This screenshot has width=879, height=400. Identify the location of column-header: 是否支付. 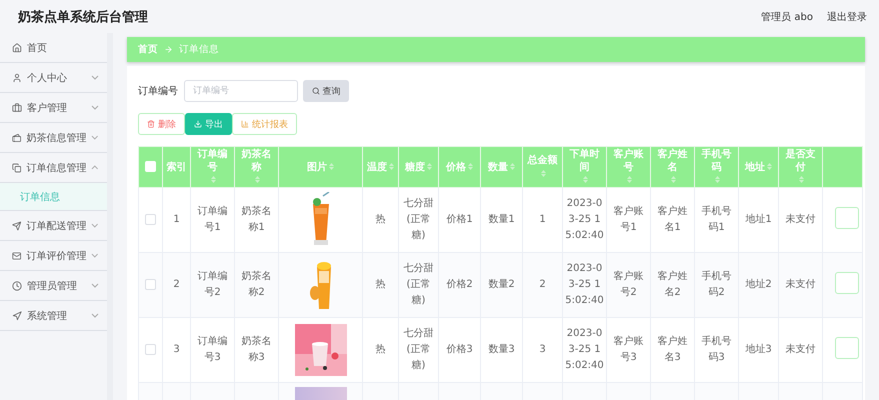
(800, 161).